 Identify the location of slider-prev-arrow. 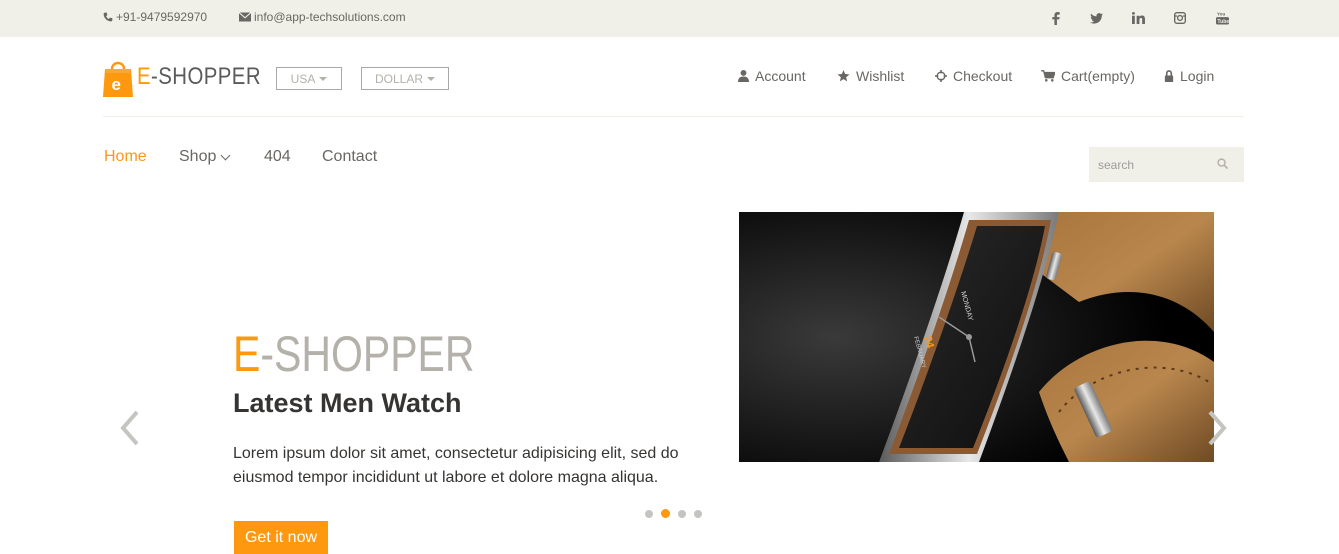
(130, 428).